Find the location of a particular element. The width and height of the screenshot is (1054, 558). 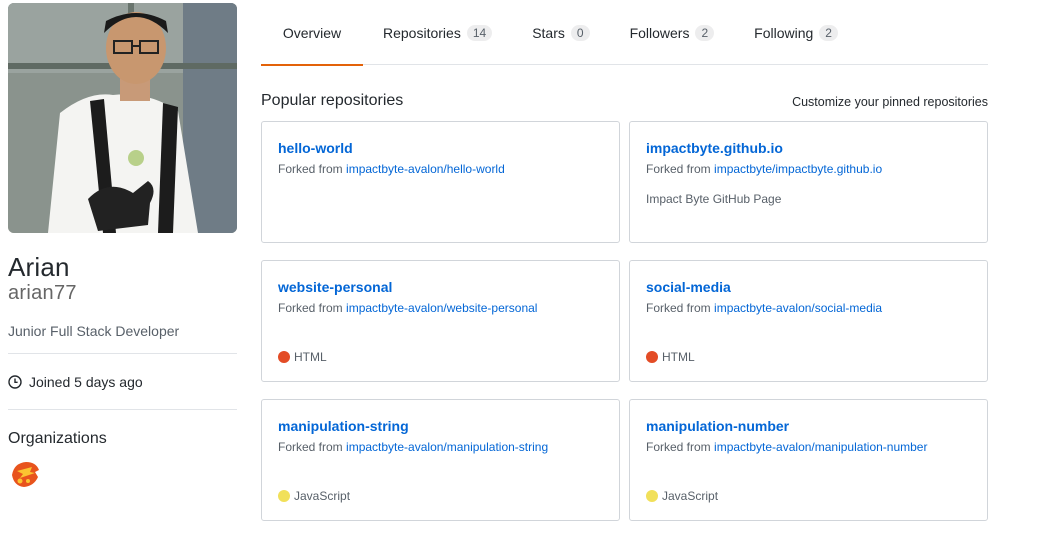

tab-following: Following 2 is located at coordinates (796, 32).